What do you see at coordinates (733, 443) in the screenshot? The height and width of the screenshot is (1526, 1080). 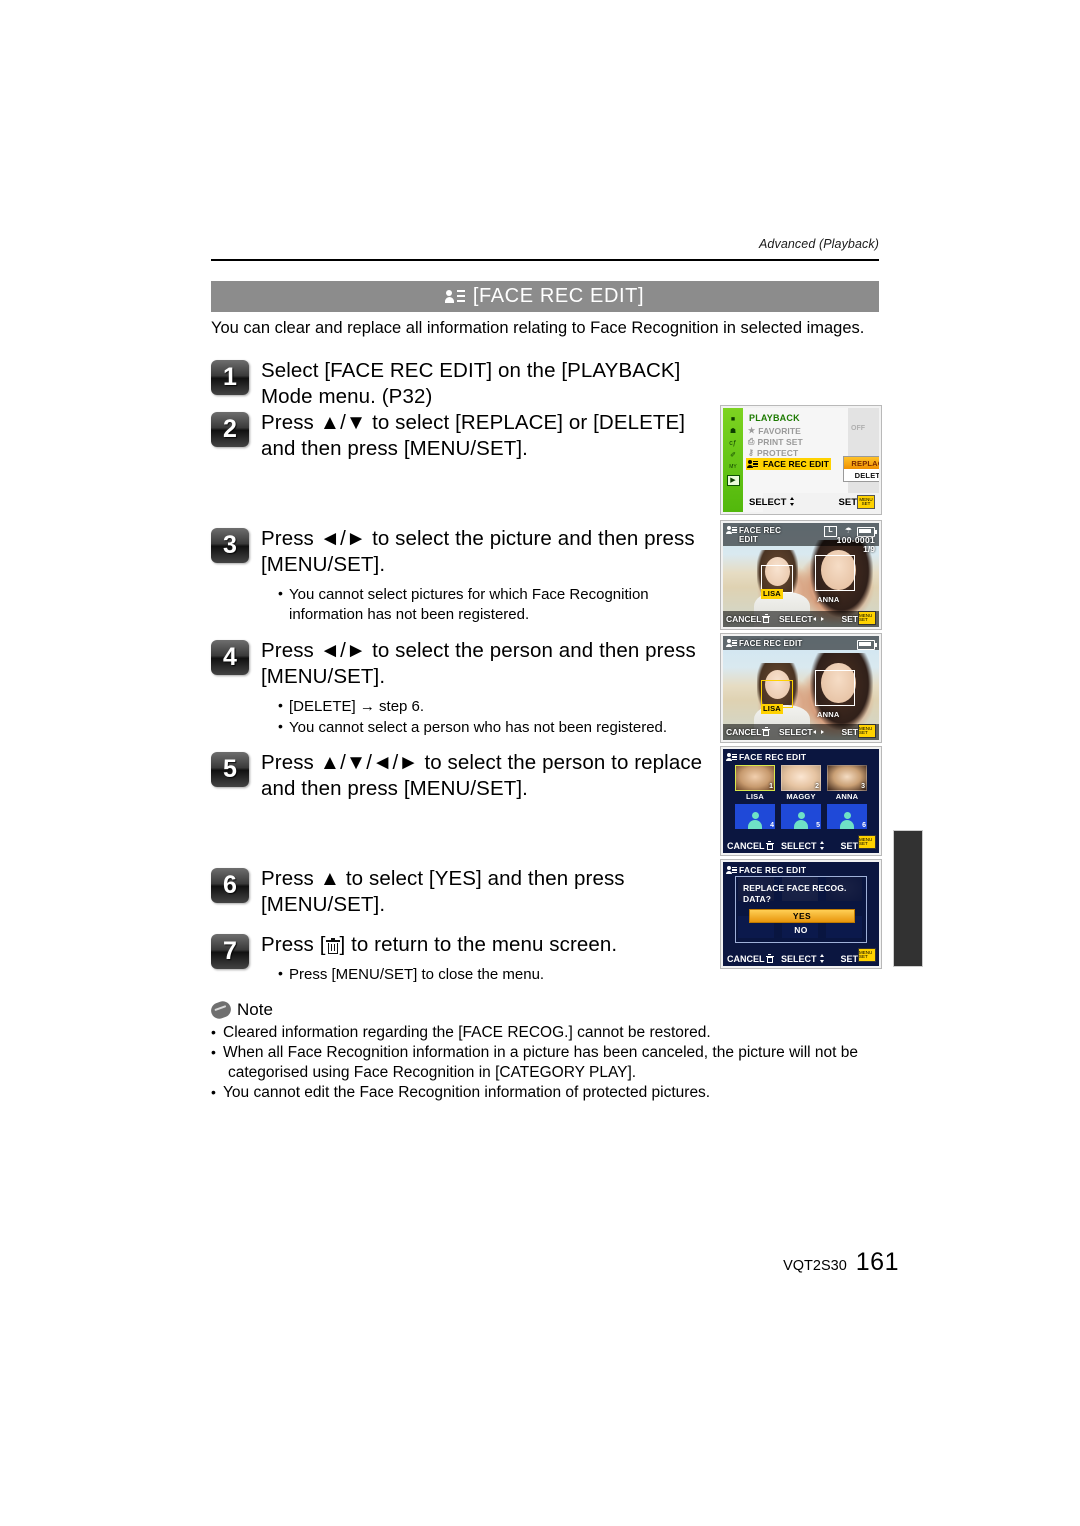 I see `custom-icon: cƒ` at bounding box center [733, 443].